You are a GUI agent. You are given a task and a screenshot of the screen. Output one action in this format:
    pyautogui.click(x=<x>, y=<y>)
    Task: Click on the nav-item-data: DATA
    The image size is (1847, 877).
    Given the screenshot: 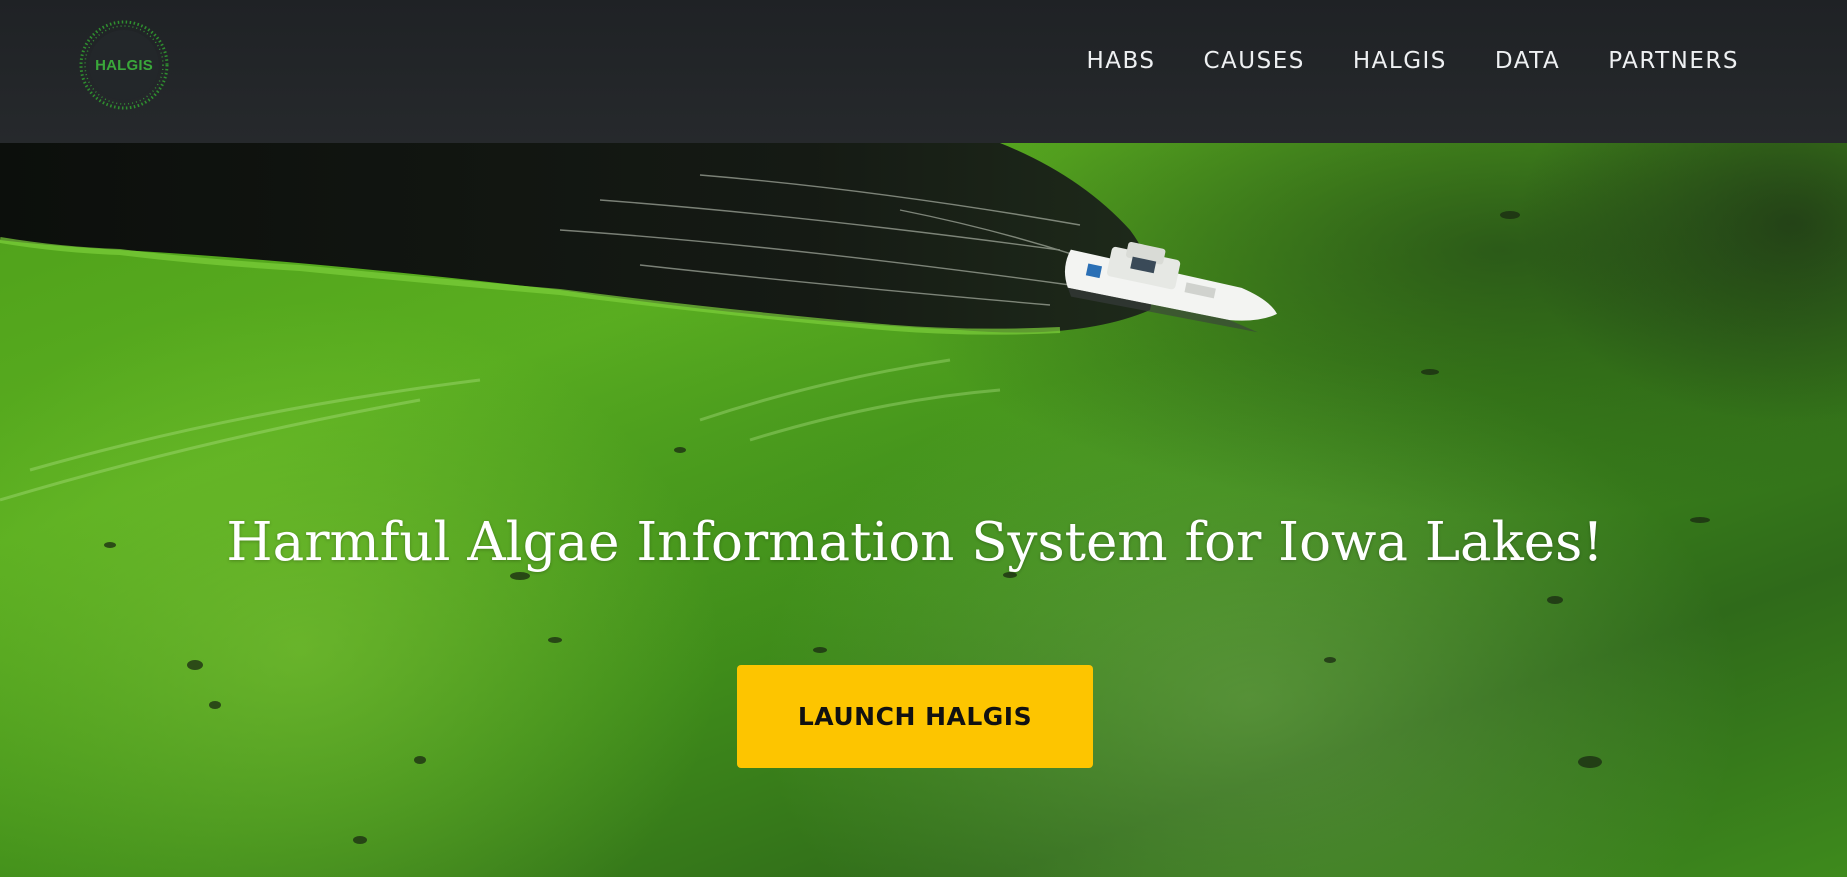 What is the action you would take?
    pyautogui.click(x=1527, y=61)
    